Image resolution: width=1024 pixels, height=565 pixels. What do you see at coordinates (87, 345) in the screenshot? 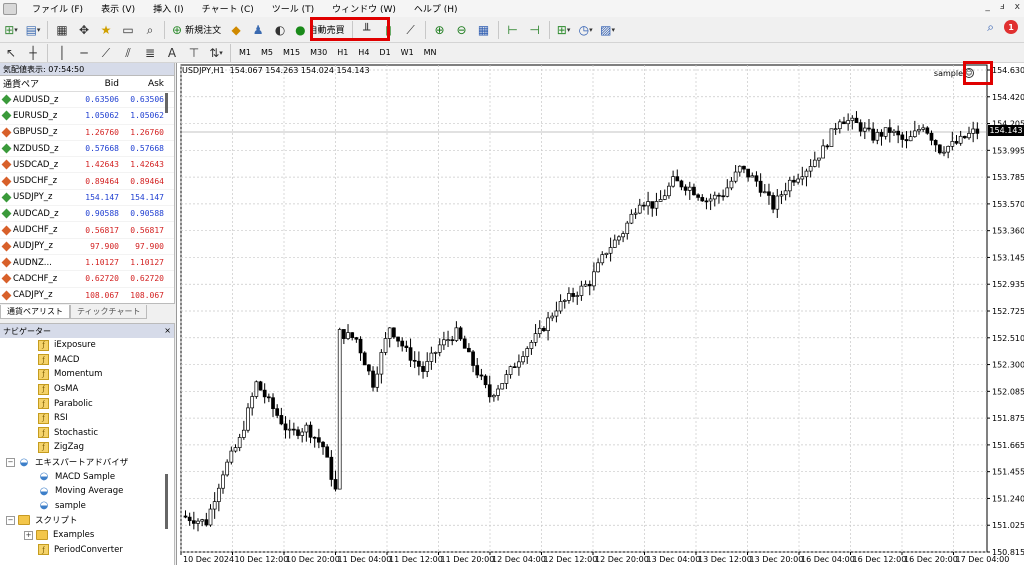
I see `navigator-item: ƒ iExposure` at bounding box center [87, 345].